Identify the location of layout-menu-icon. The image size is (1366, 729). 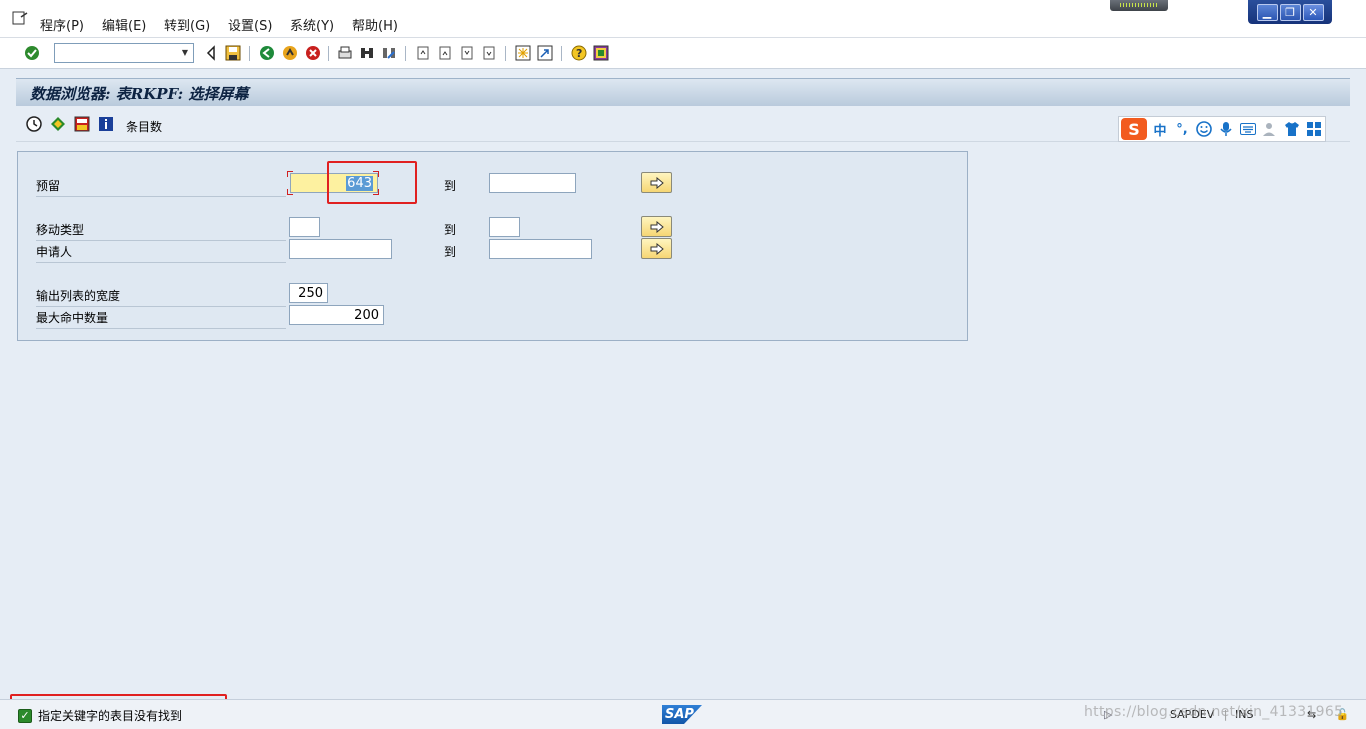
(601, 53).